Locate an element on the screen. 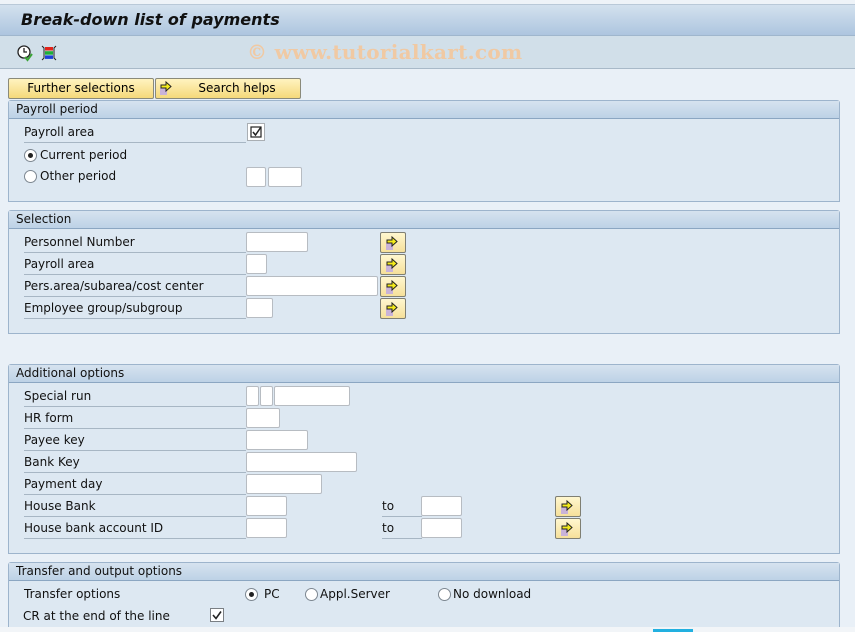  house-bank-to-input is located at coordinates (441, 506).